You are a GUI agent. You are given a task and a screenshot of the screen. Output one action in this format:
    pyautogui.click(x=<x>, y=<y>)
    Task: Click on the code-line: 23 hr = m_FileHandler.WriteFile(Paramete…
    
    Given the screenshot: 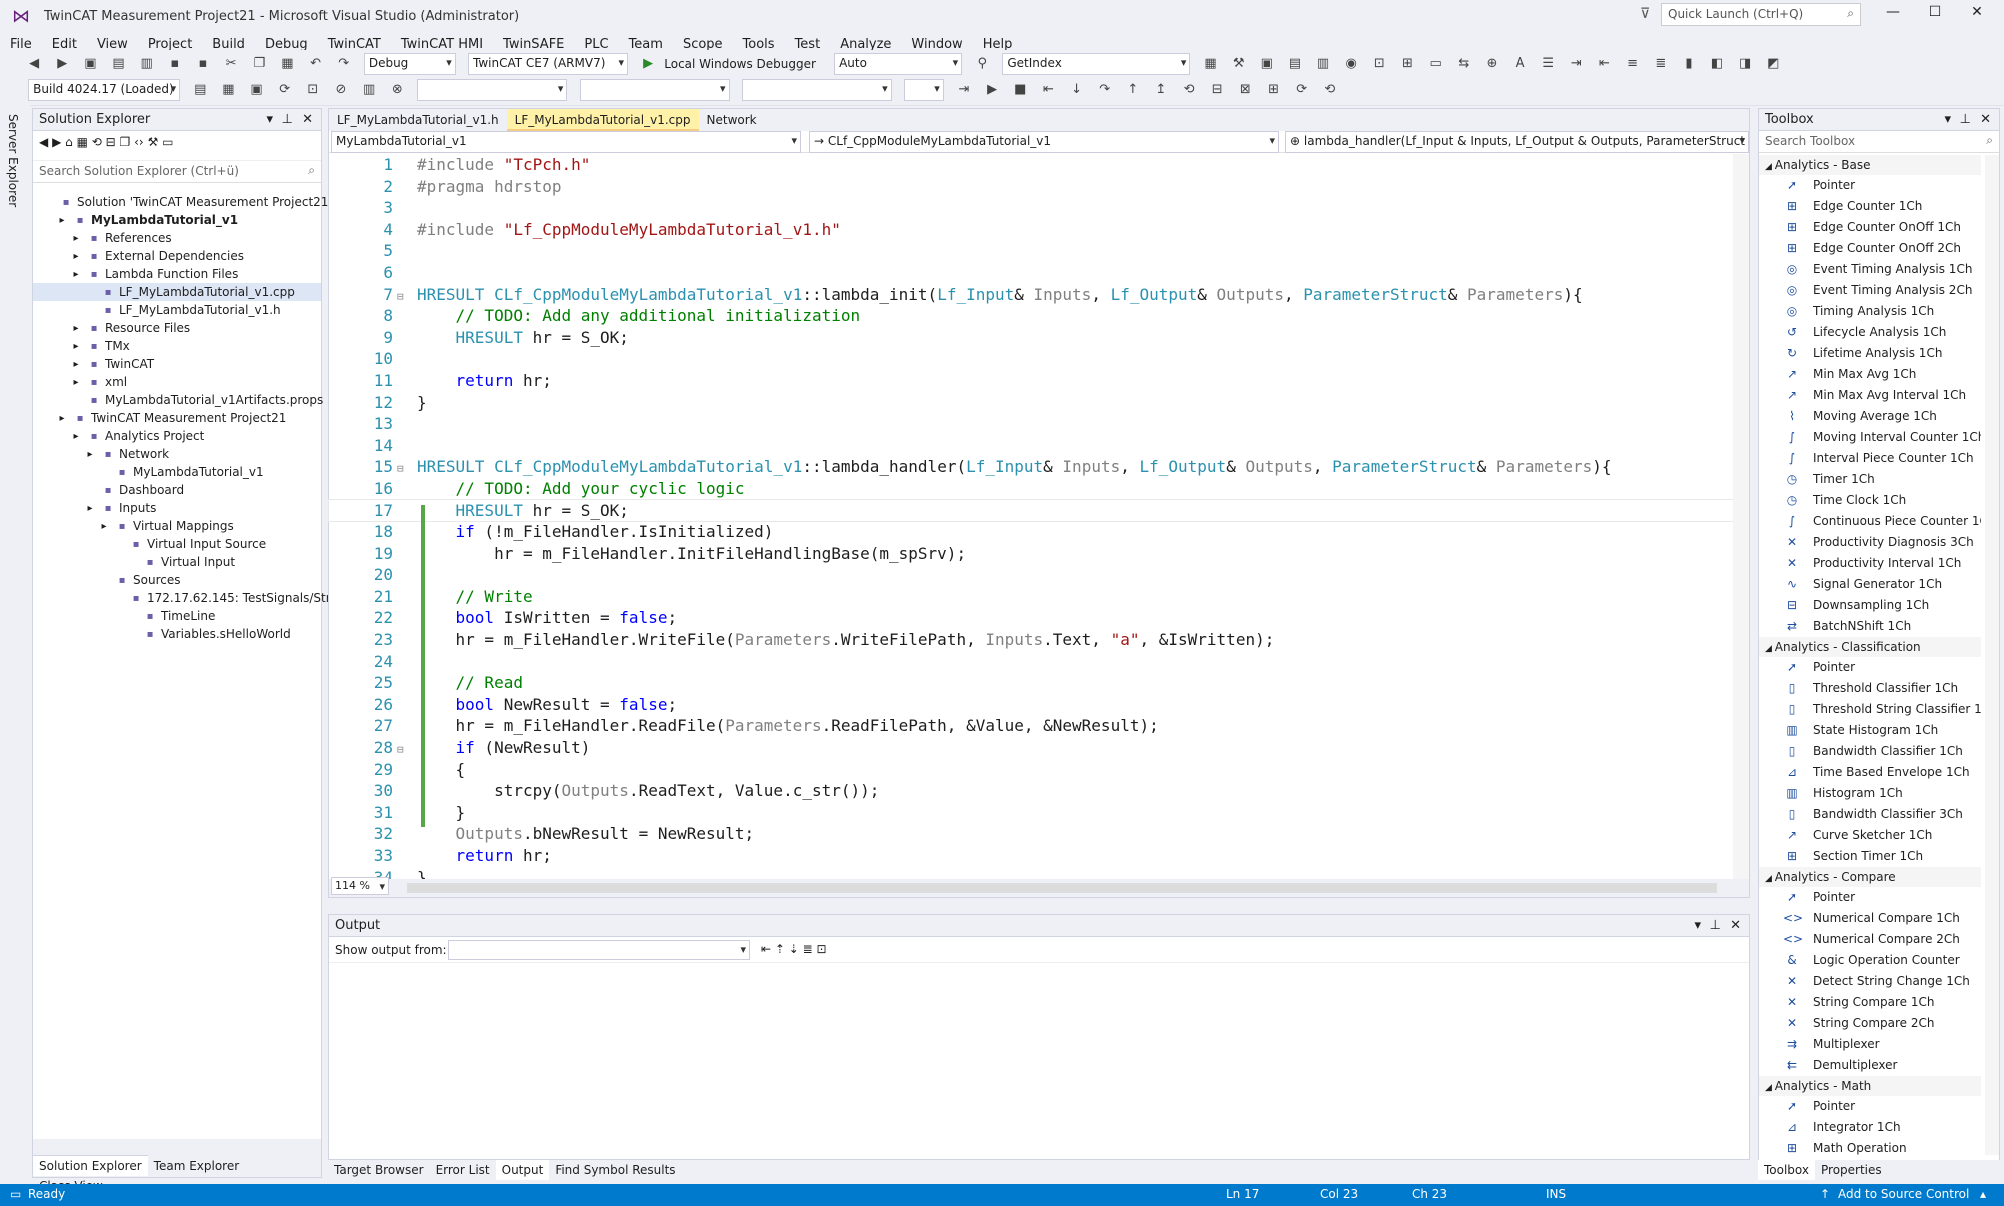 What is the action you would take?
    pyautogui.click(x=1031, y=640)
    